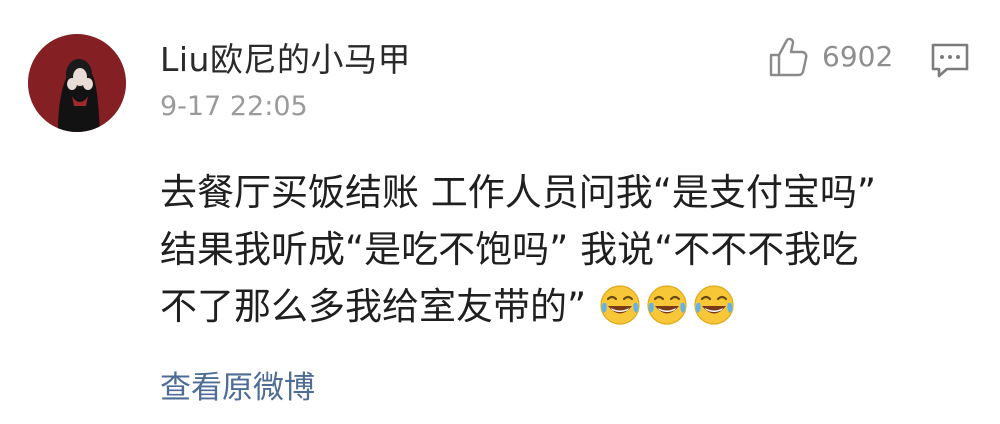 The width and height of the screenshot is (1000, 424). What do you see at coordinates (518, 192) in the screenshot?
I see `comment-line: 去餐厅买饭结账 工作人员问我“是支付宝吗”` at bounding box center [518, 192].